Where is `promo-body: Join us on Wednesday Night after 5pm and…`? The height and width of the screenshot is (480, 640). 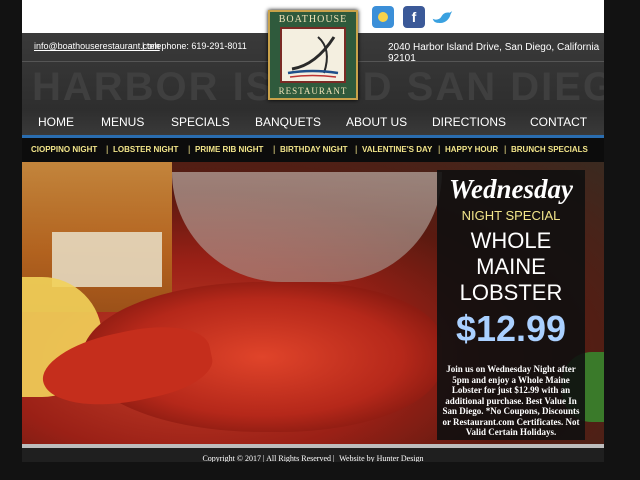
promo-body: Join us on Wednesday Night after 5pm and… is located at coordinates (511, 400).